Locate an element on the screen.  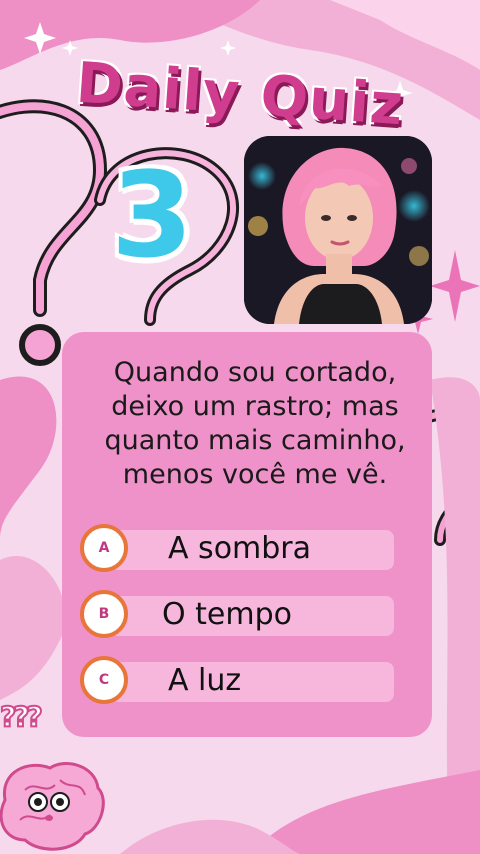
option-b: B O tempo is located at coordinates (240, 614).